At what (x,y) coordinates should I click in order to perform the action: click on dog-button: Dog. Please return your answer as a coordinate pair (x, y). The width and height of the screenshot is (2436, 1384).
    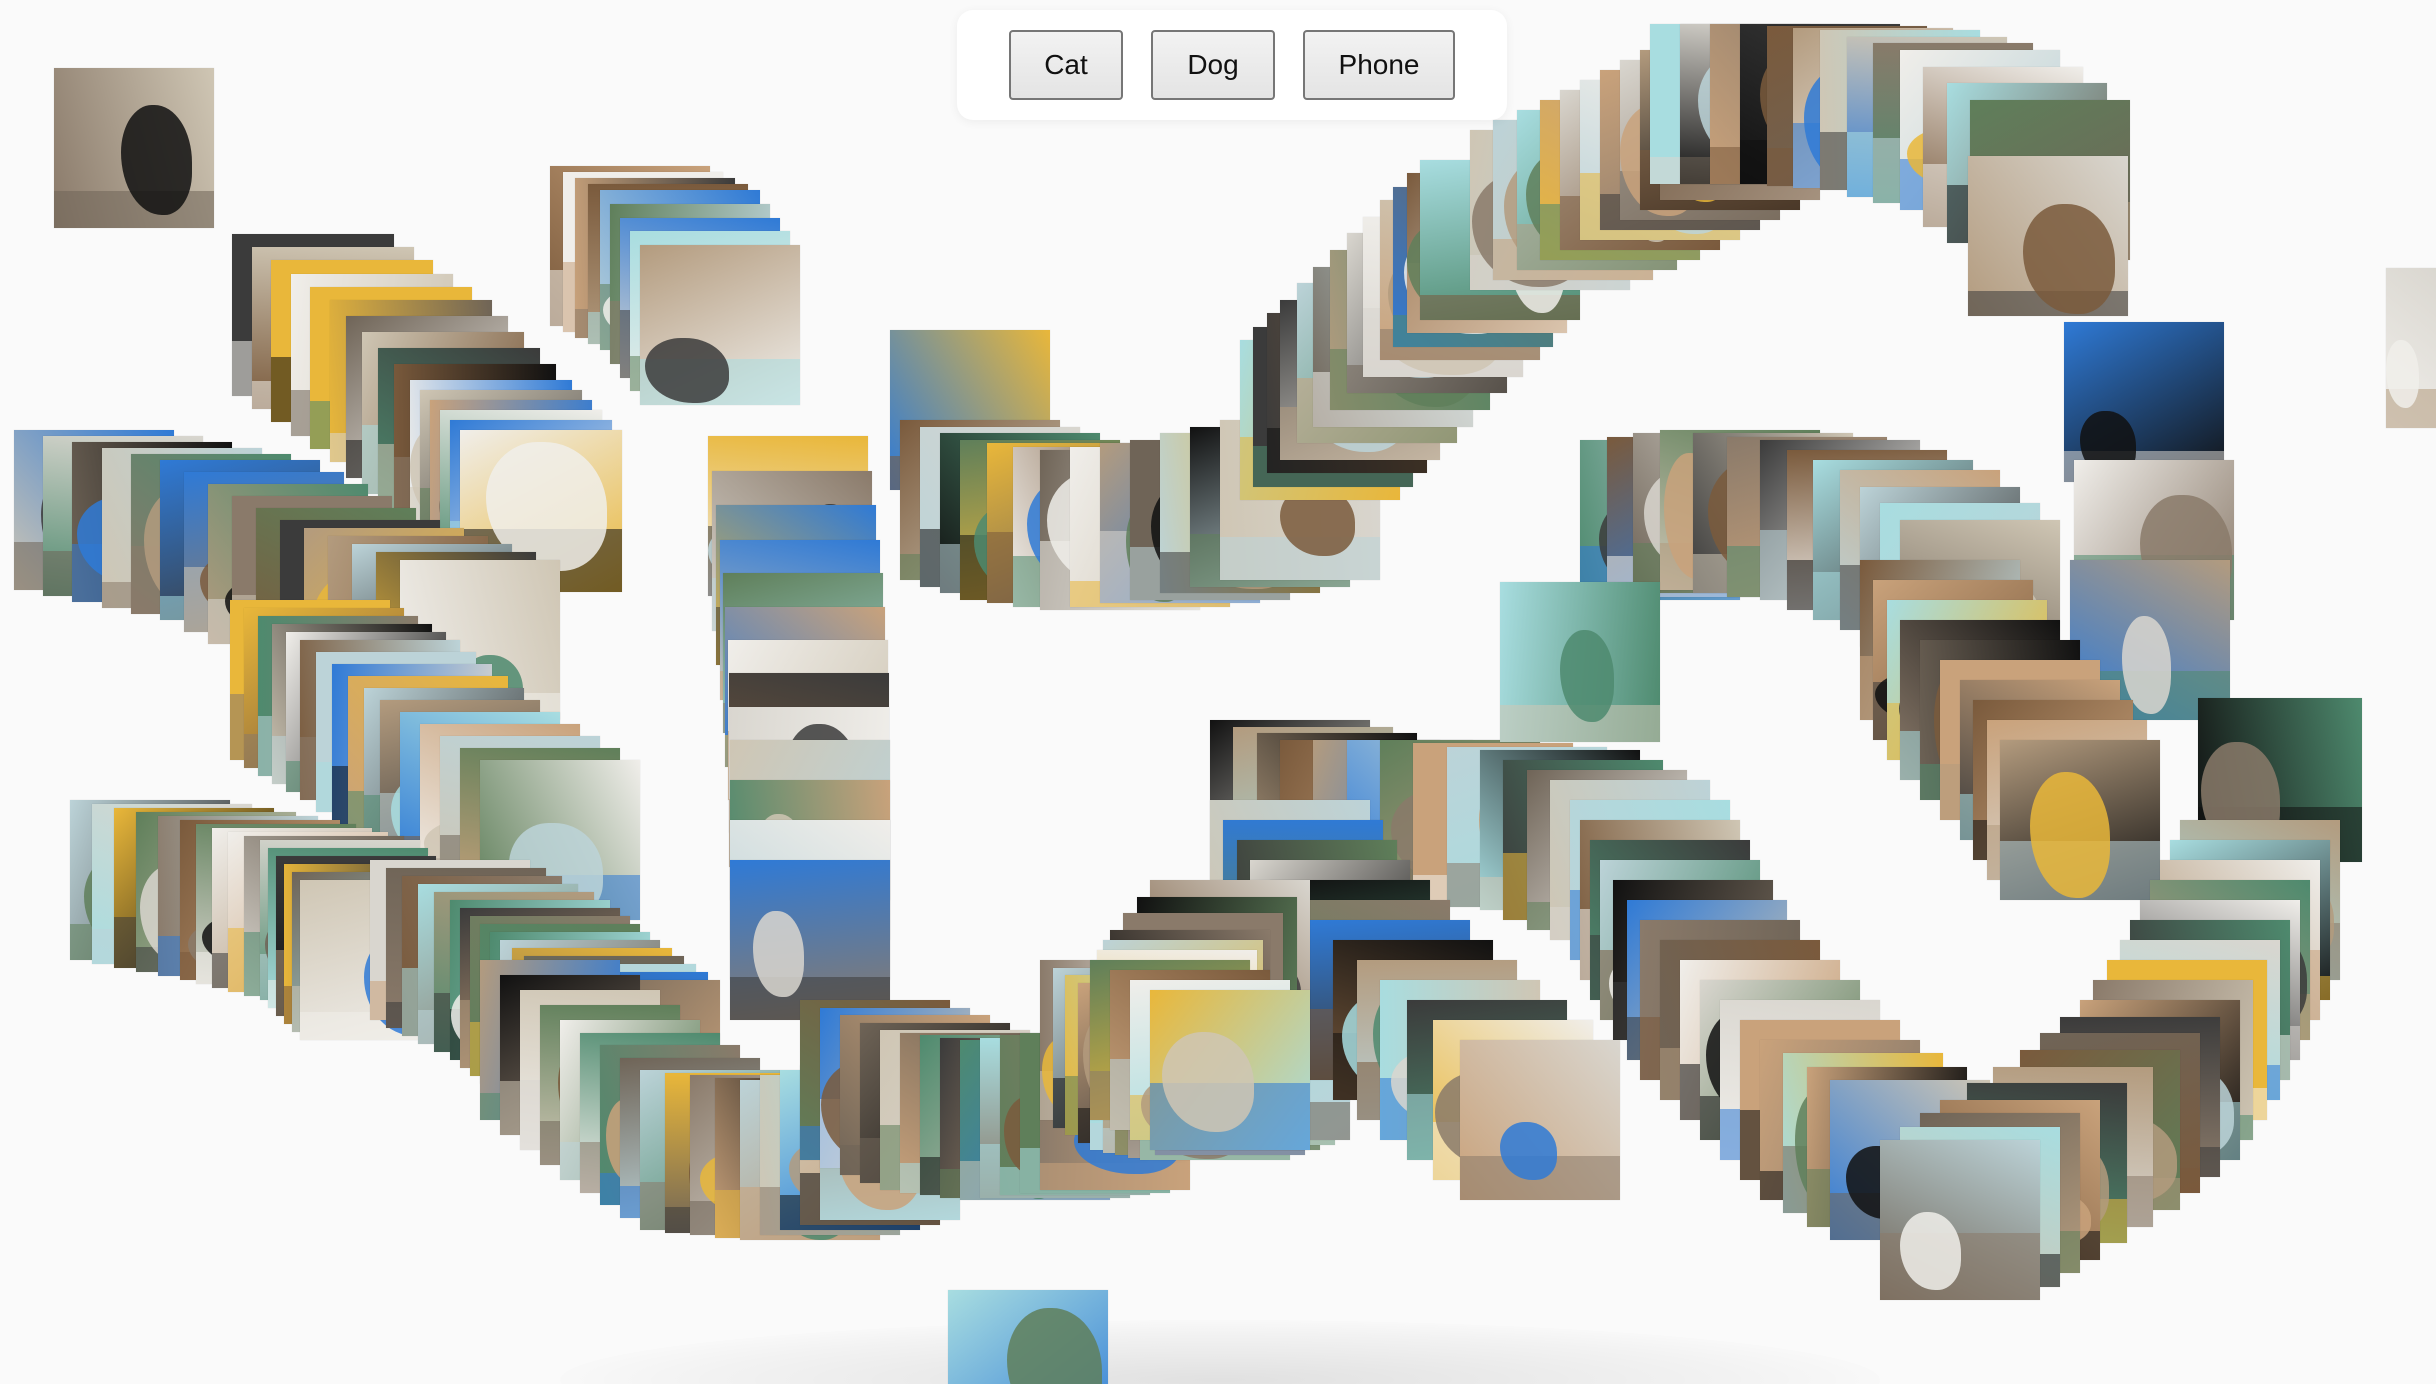
    Looking at the image, I should click on (1213, 65).